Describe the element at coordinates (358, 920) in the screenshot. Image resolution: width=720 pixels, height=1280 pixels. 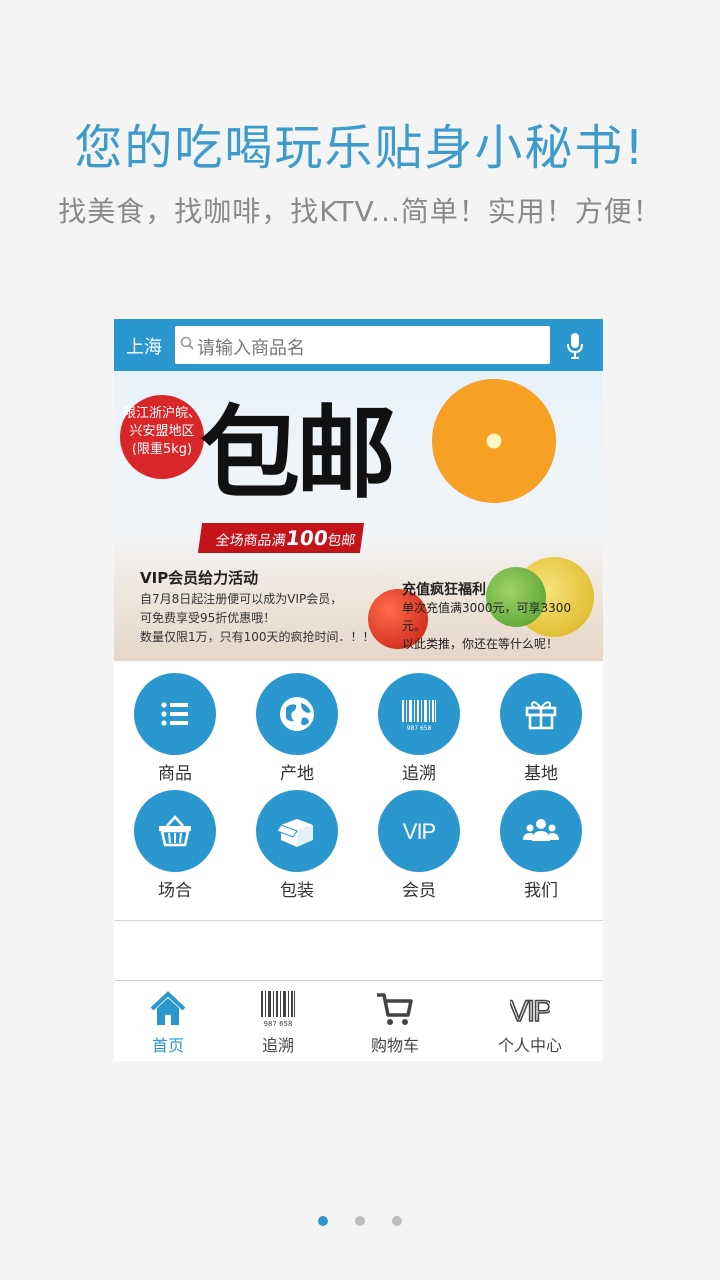
I see `divider` at that location.